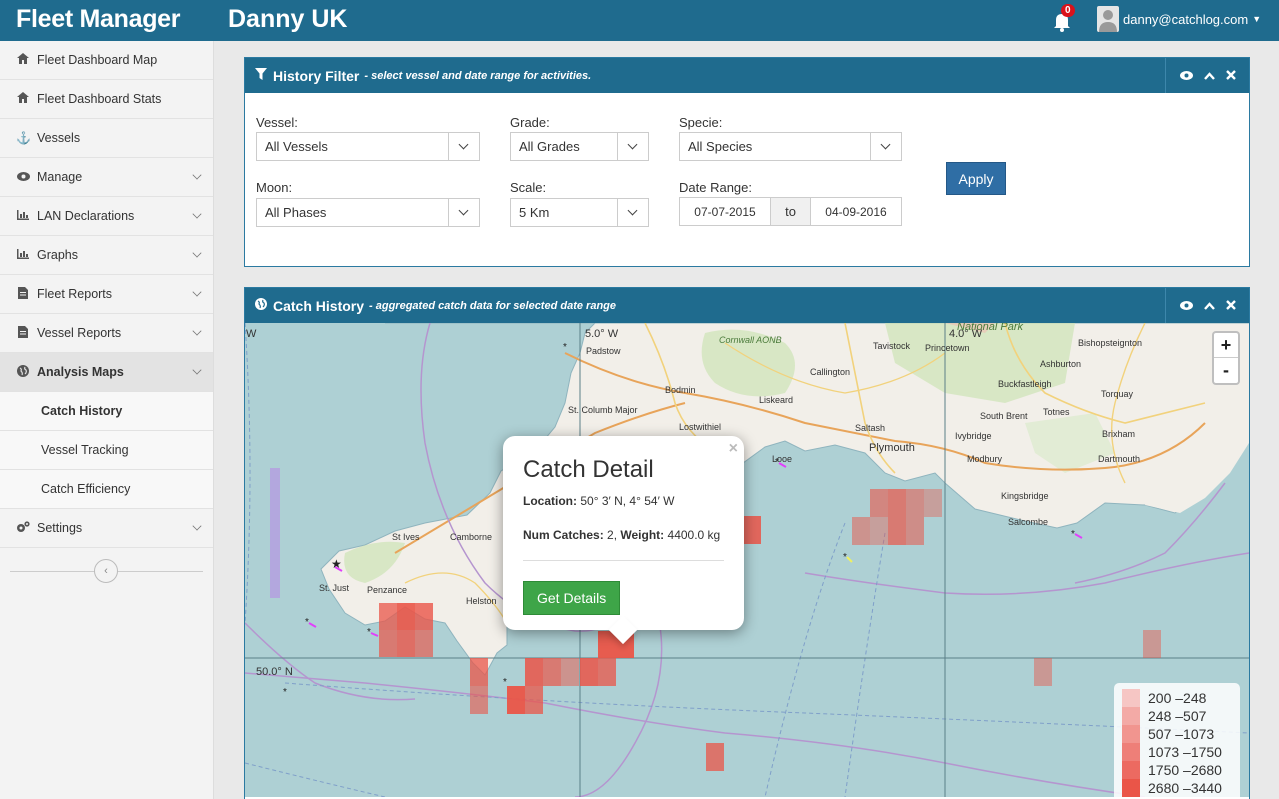 Image resolution: width=1279 pixels, height=799 pixels. I want to click on gears-icon, so click(23, 528).